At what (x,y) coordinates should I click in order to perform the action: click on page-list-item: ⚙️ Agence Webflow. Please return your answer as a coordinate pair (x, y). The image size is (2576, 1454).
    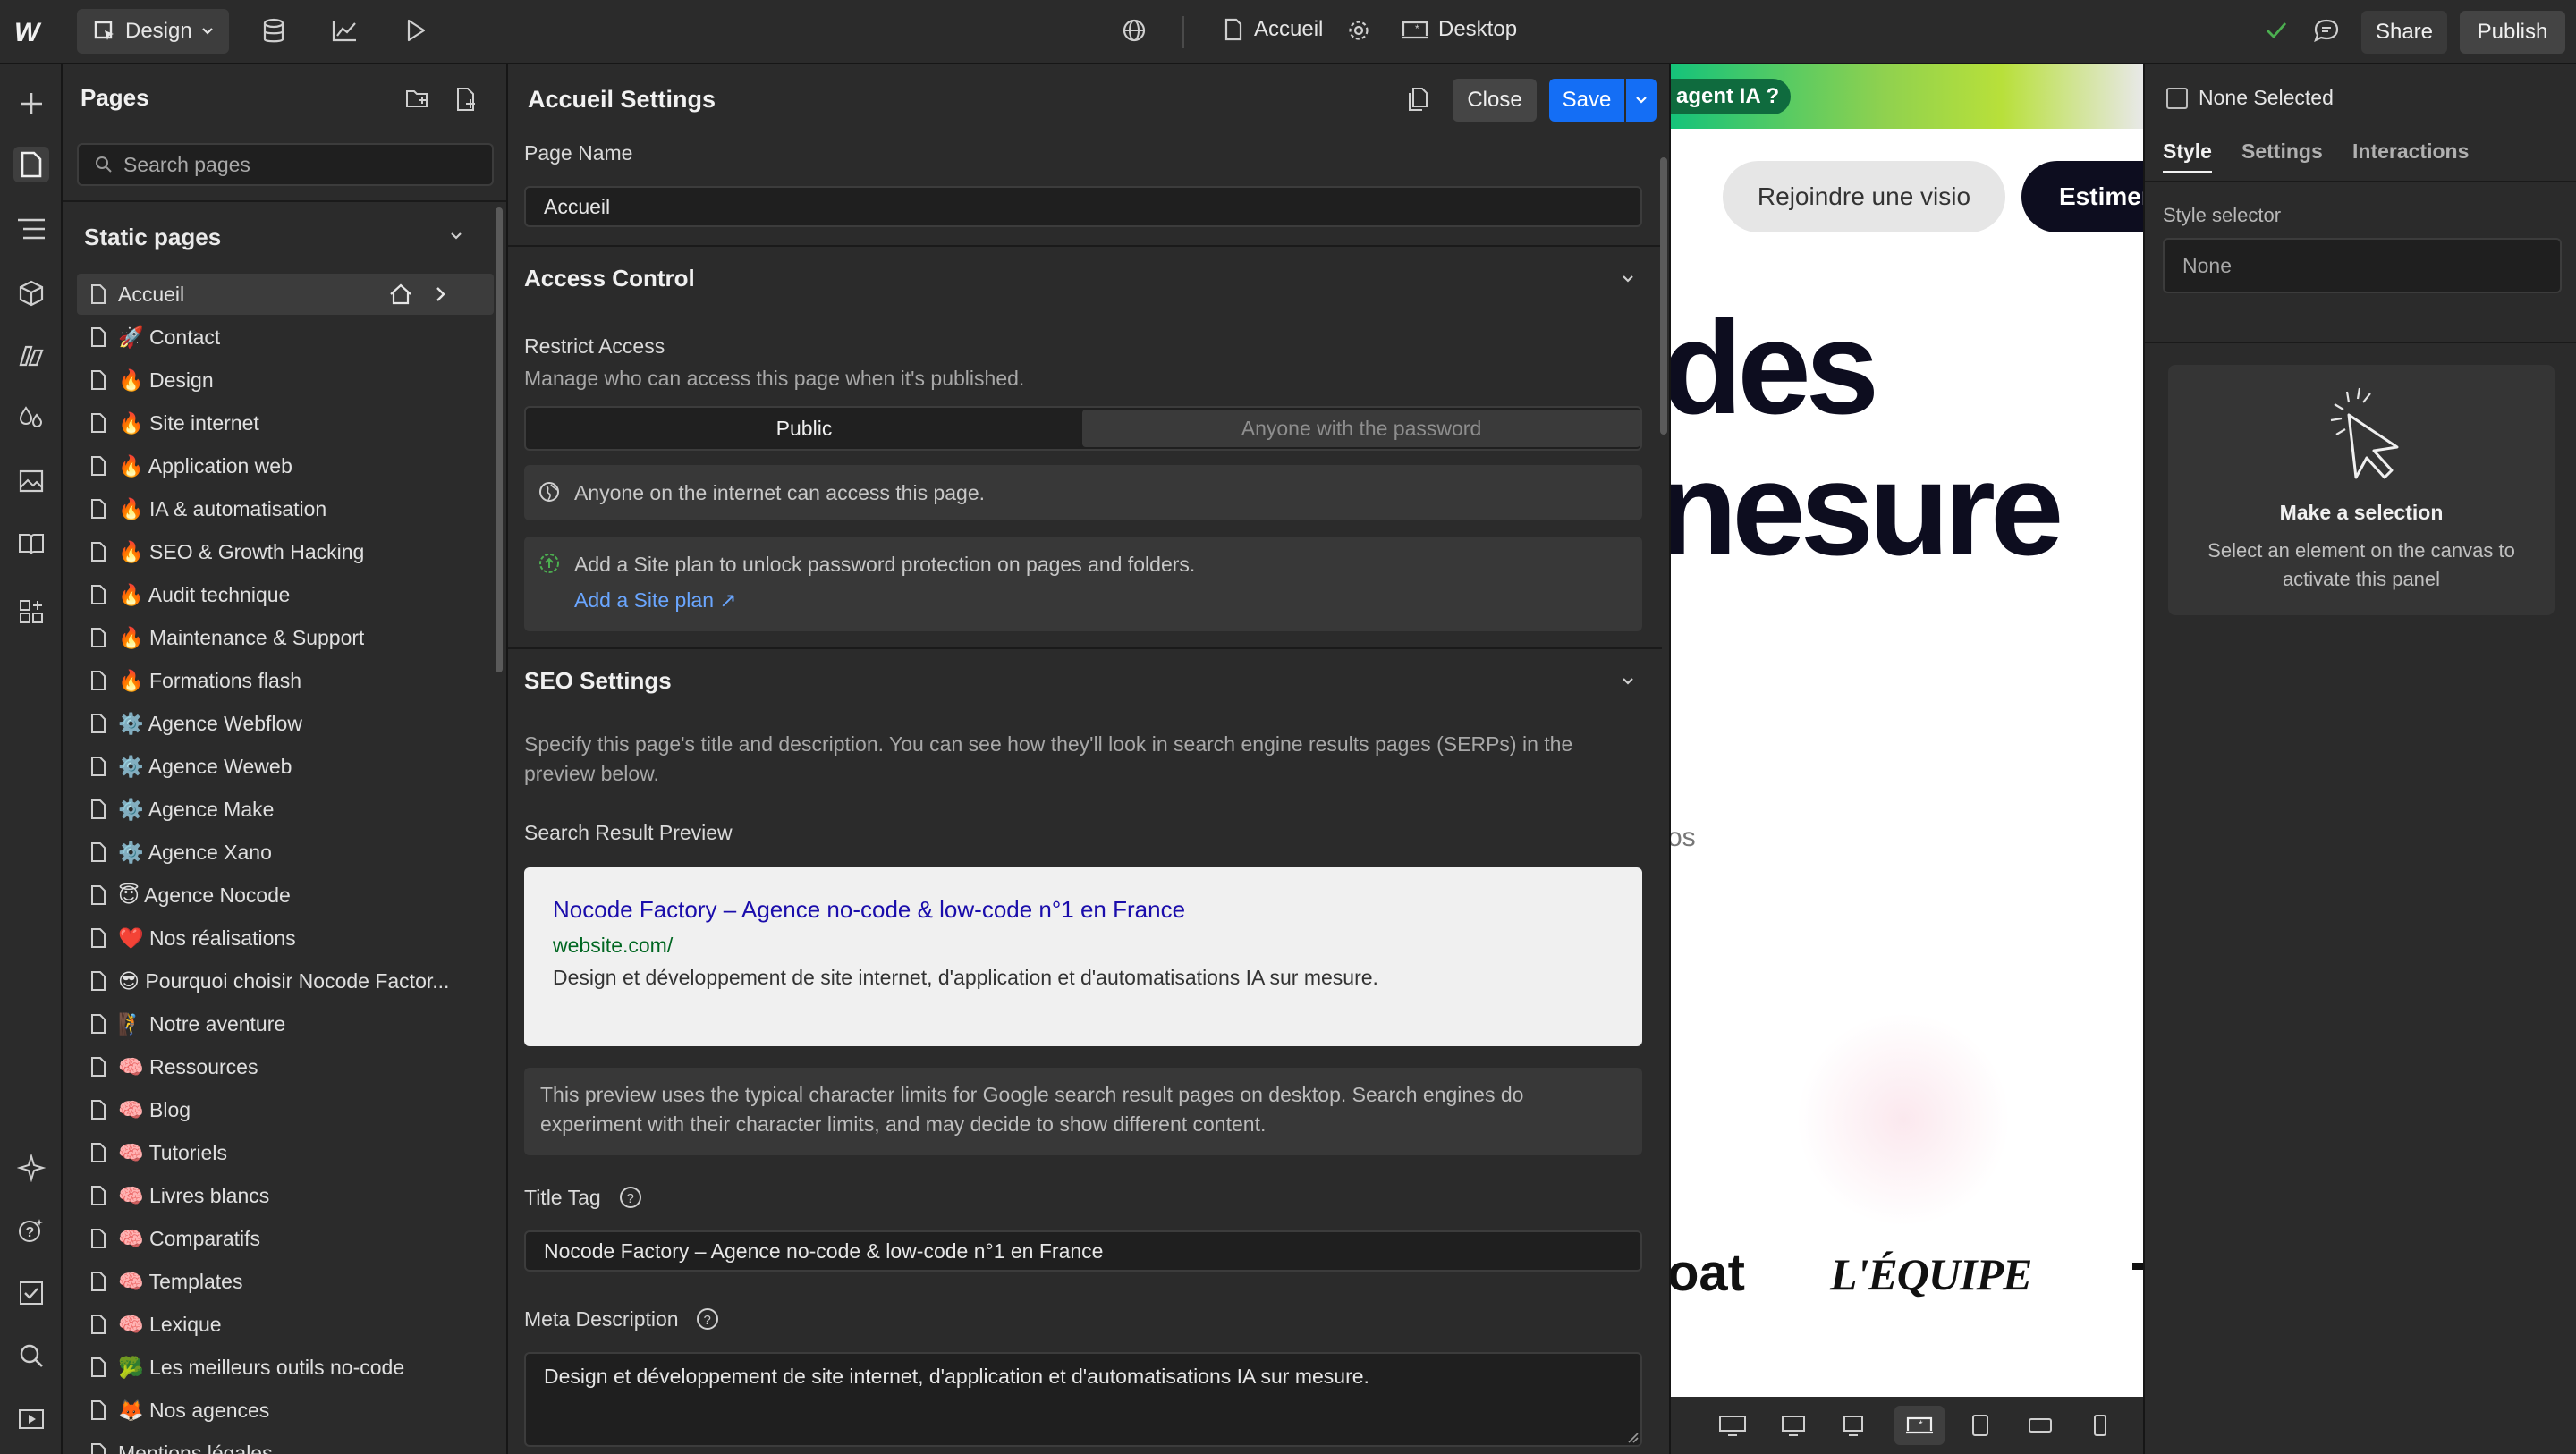
    Looking at the image, I should click on (285, 723).